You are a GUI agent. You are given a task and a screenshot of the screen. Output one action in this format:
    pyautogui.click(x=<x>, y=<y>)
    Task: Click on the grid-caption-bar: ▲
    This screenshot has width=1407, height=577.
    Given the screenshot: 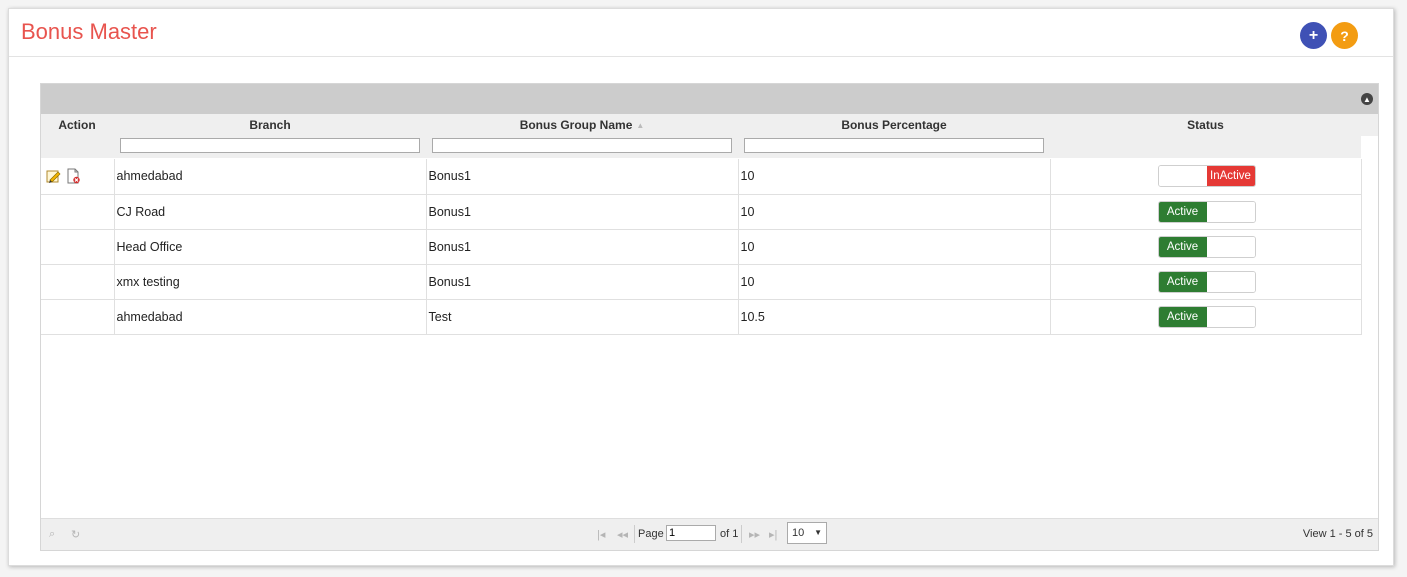 What is the action you would take?
    pyautogui.click(x=709, y=99)
    